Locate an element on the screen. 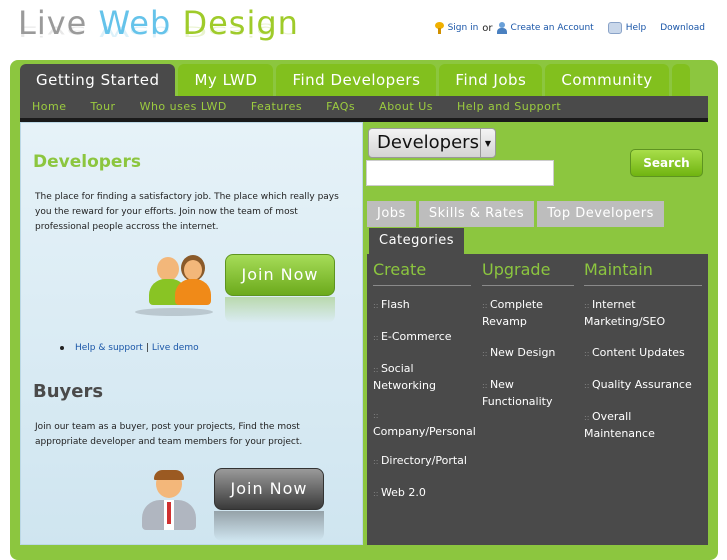 This screenshot has height=560, width=727. help-demo-links: Help & support | Live demo is located at coordinates (129, 348).